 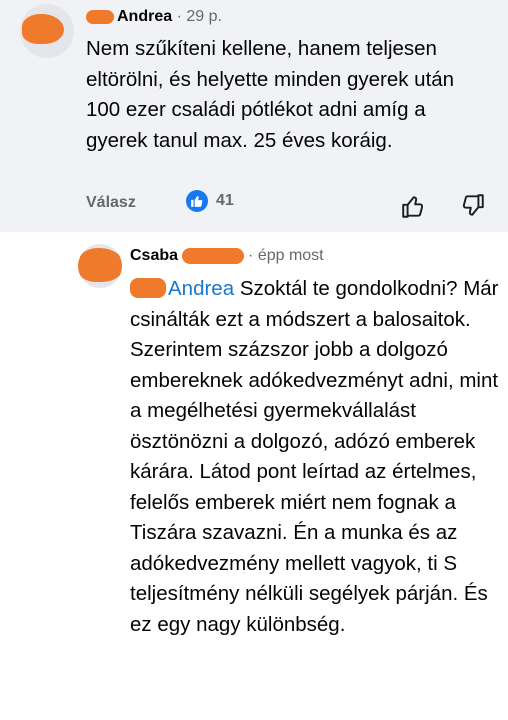 What do you see at coordinates (213, 255) in the screenshot?
I see `redacted-surname` at bounding box center [213, 255].